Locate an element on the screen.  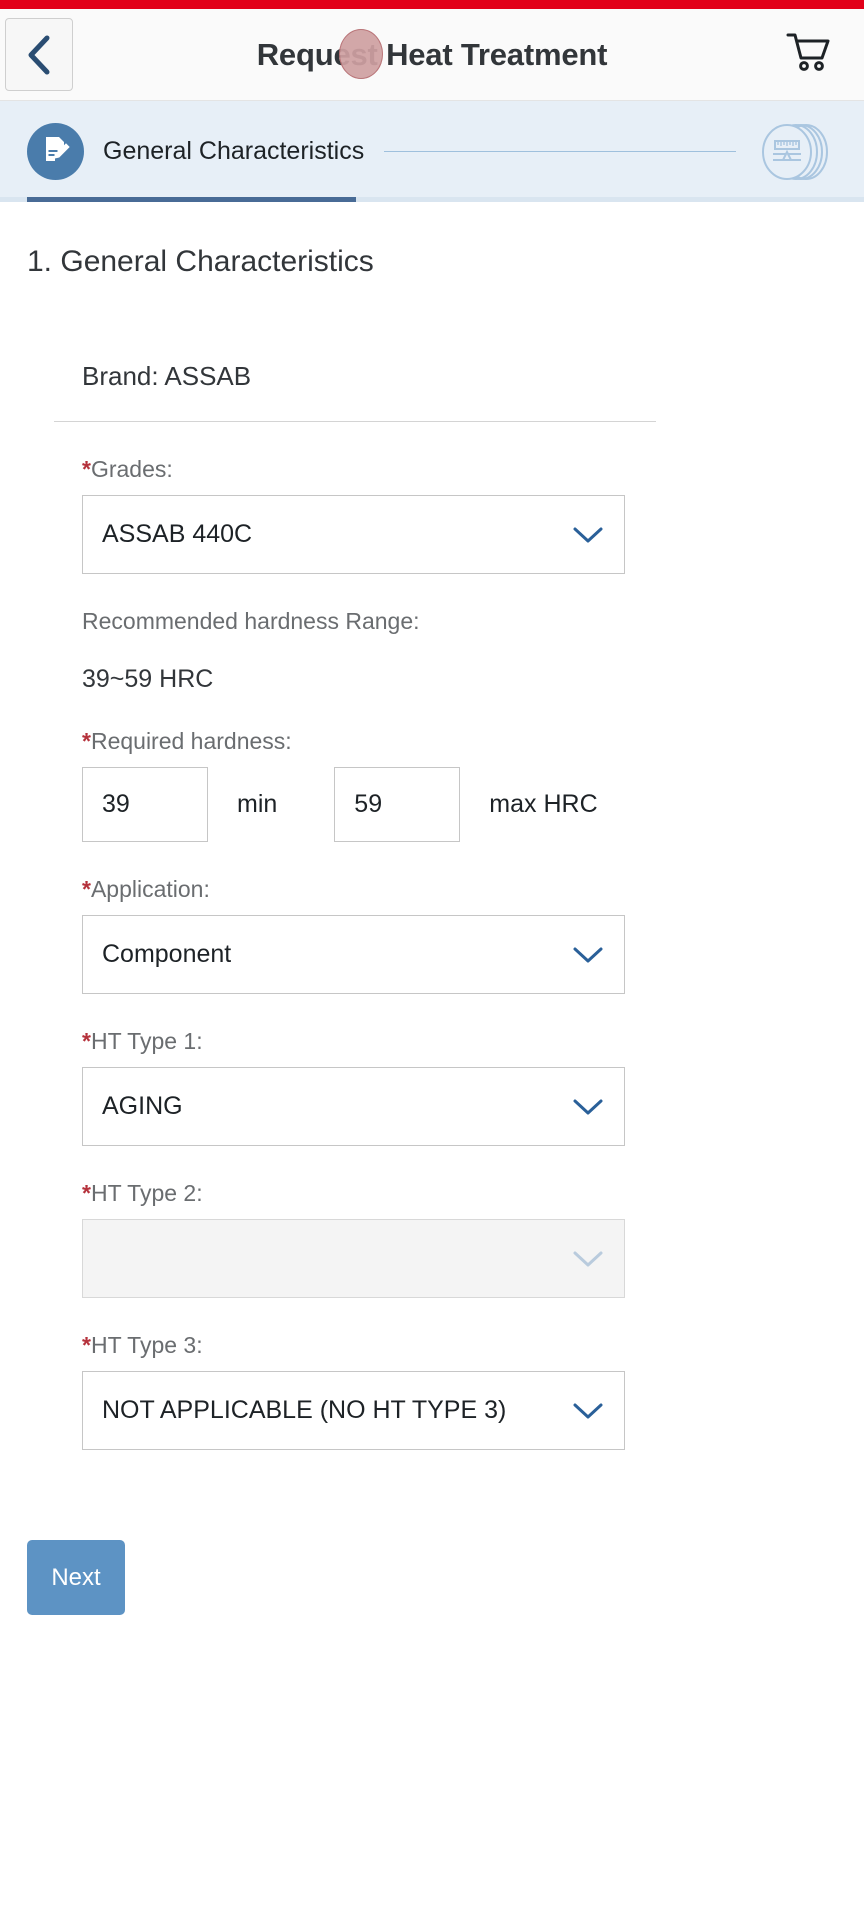
recommended-hardness-label: Recommended hardness Range: is located at coordinates (251, 621).